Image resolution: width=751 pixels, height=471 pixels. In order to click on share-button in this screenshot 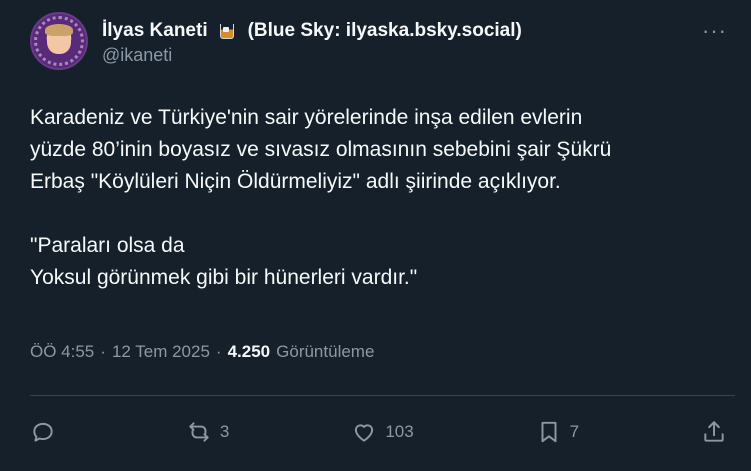, I will do `click(718, 432)`.